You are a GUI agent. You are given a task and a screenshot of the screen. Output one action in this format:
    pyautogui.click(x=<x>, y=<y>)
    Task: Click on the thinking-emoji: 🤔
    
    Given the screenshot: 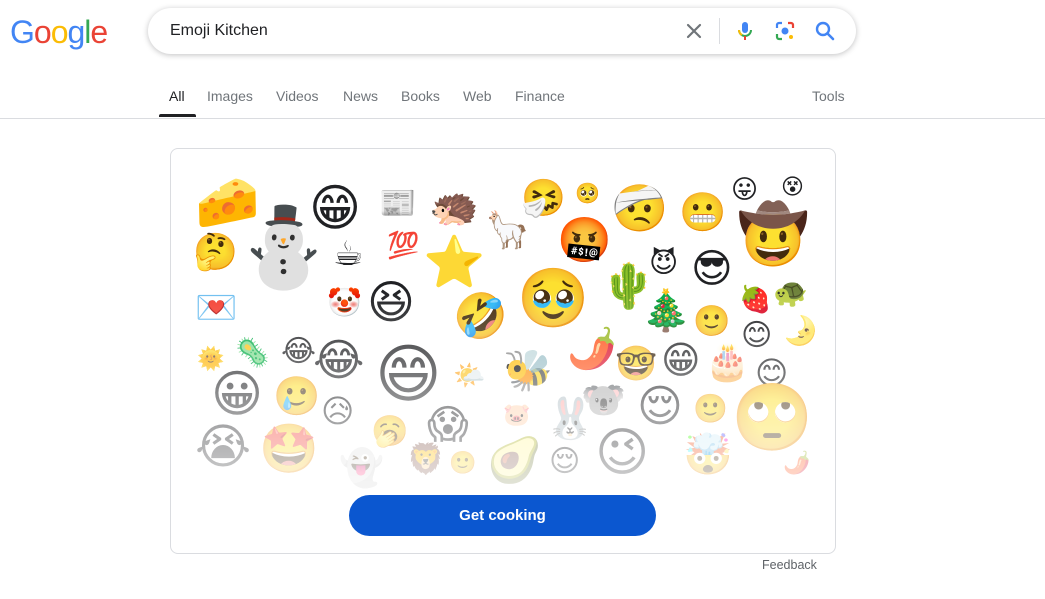 What is the action you would take?
    pyautogui.click(x=215, y=252)
    